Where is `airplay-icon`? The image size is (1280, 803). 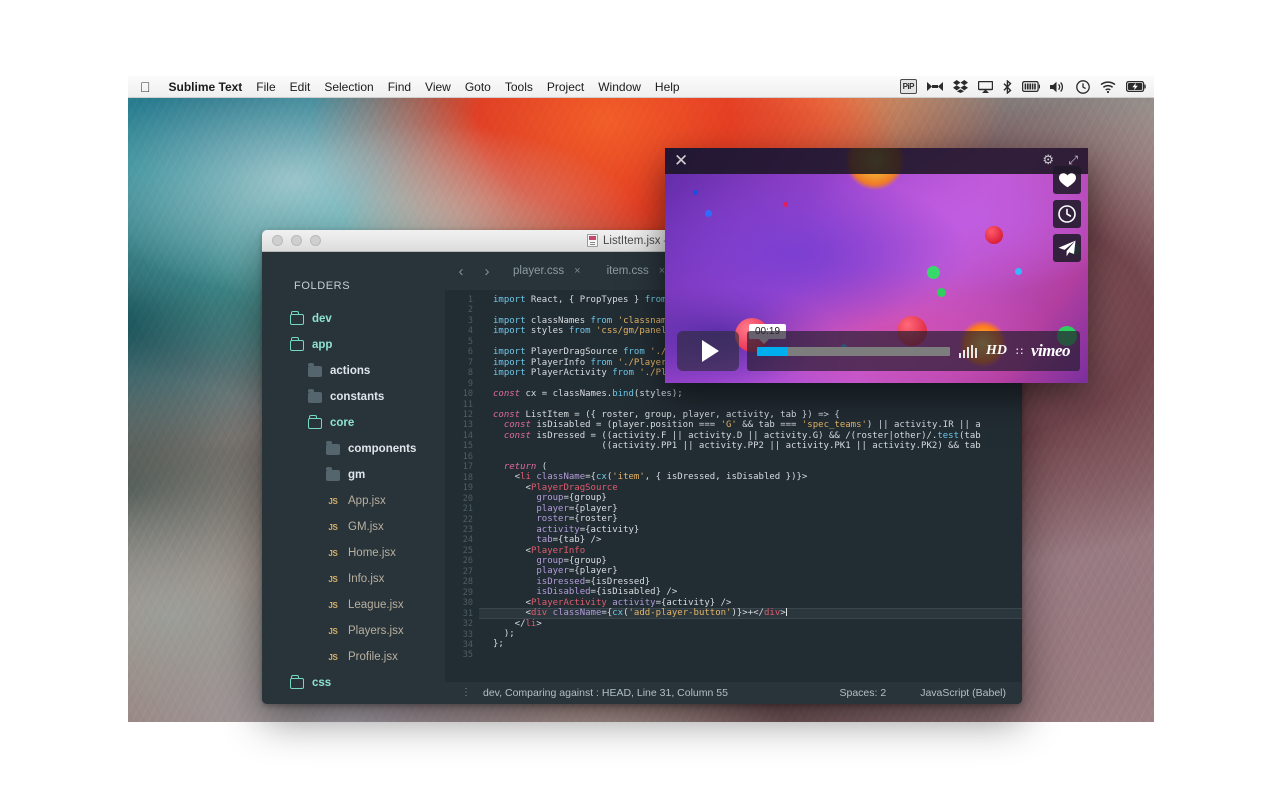 airplay-icon is located at coordinates (985, 86).